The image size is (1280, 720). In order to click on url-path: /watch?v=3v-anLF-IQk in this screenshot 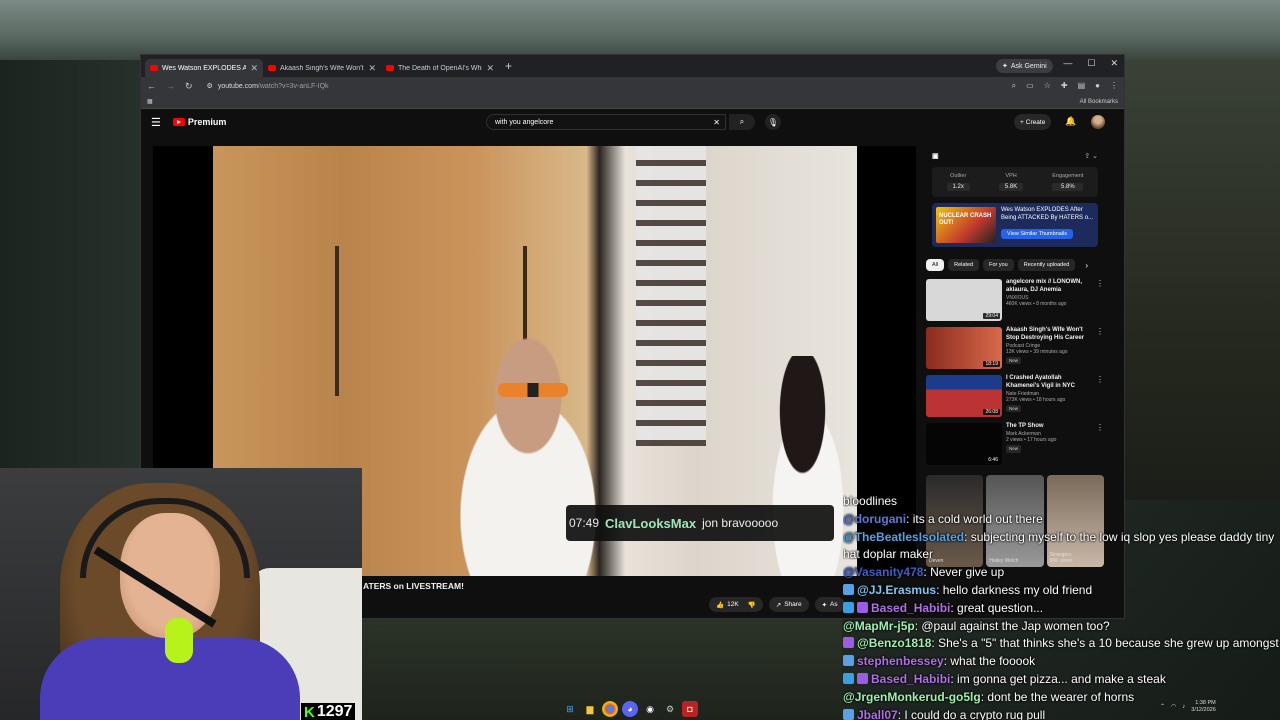, I will do `click(293, 86)`.